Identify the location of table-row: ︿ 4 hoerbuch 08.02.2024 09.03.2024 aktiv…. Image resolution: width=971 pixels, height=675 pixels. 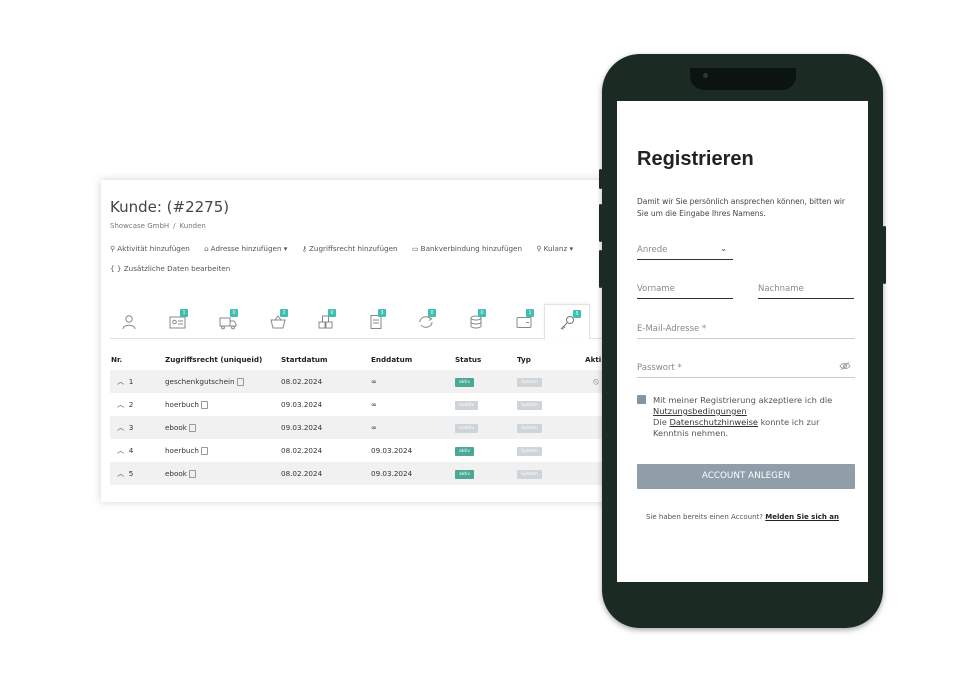
(375, 450).